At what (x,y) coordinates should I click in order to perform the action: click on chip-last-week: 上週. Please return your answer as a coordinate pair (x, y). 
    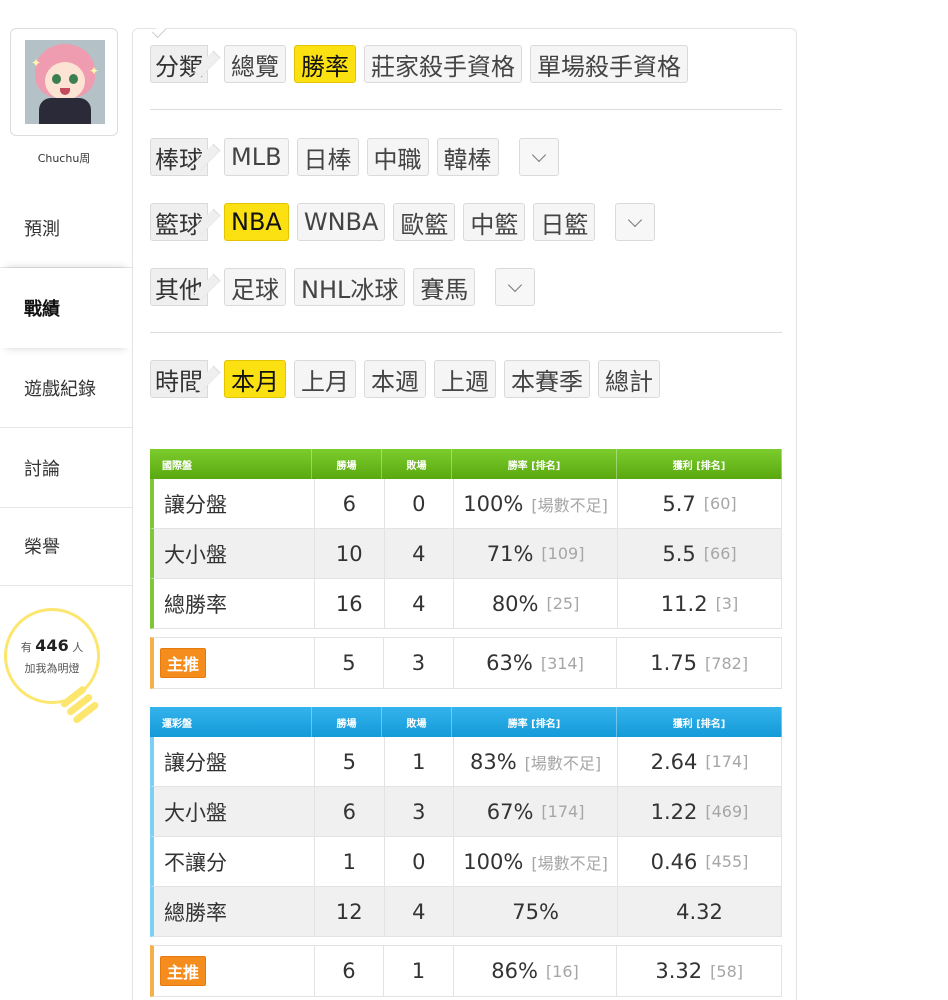
    Looking at the image, I should click on (465, 379).